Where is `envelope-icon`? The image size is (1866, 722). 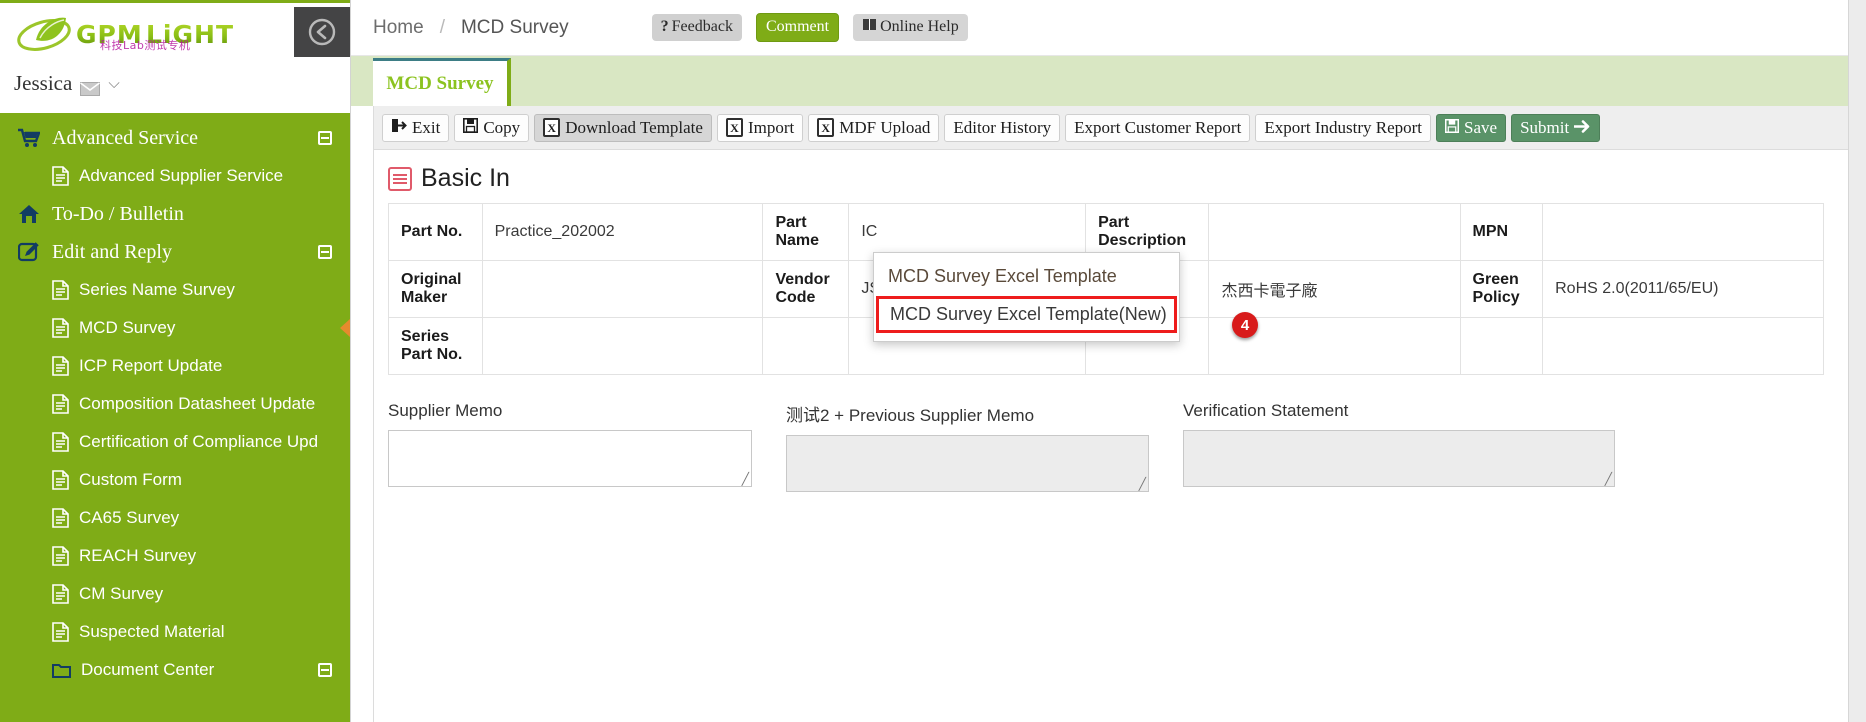
envelope-icon is located at coordinates (90, 86).